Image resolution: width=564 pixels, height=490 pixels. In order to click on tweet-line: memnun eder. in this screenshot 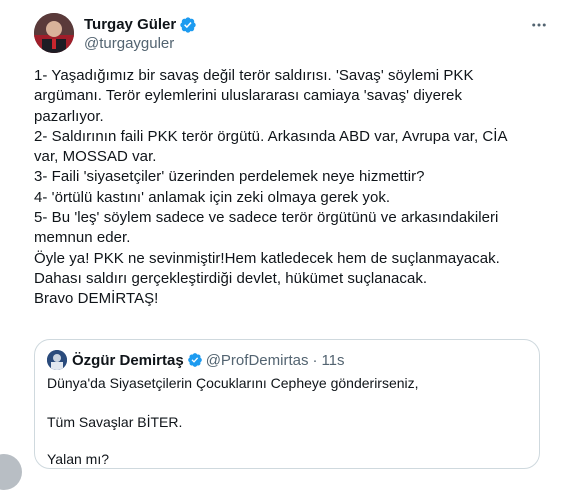, I will do `click(82, 238)`.